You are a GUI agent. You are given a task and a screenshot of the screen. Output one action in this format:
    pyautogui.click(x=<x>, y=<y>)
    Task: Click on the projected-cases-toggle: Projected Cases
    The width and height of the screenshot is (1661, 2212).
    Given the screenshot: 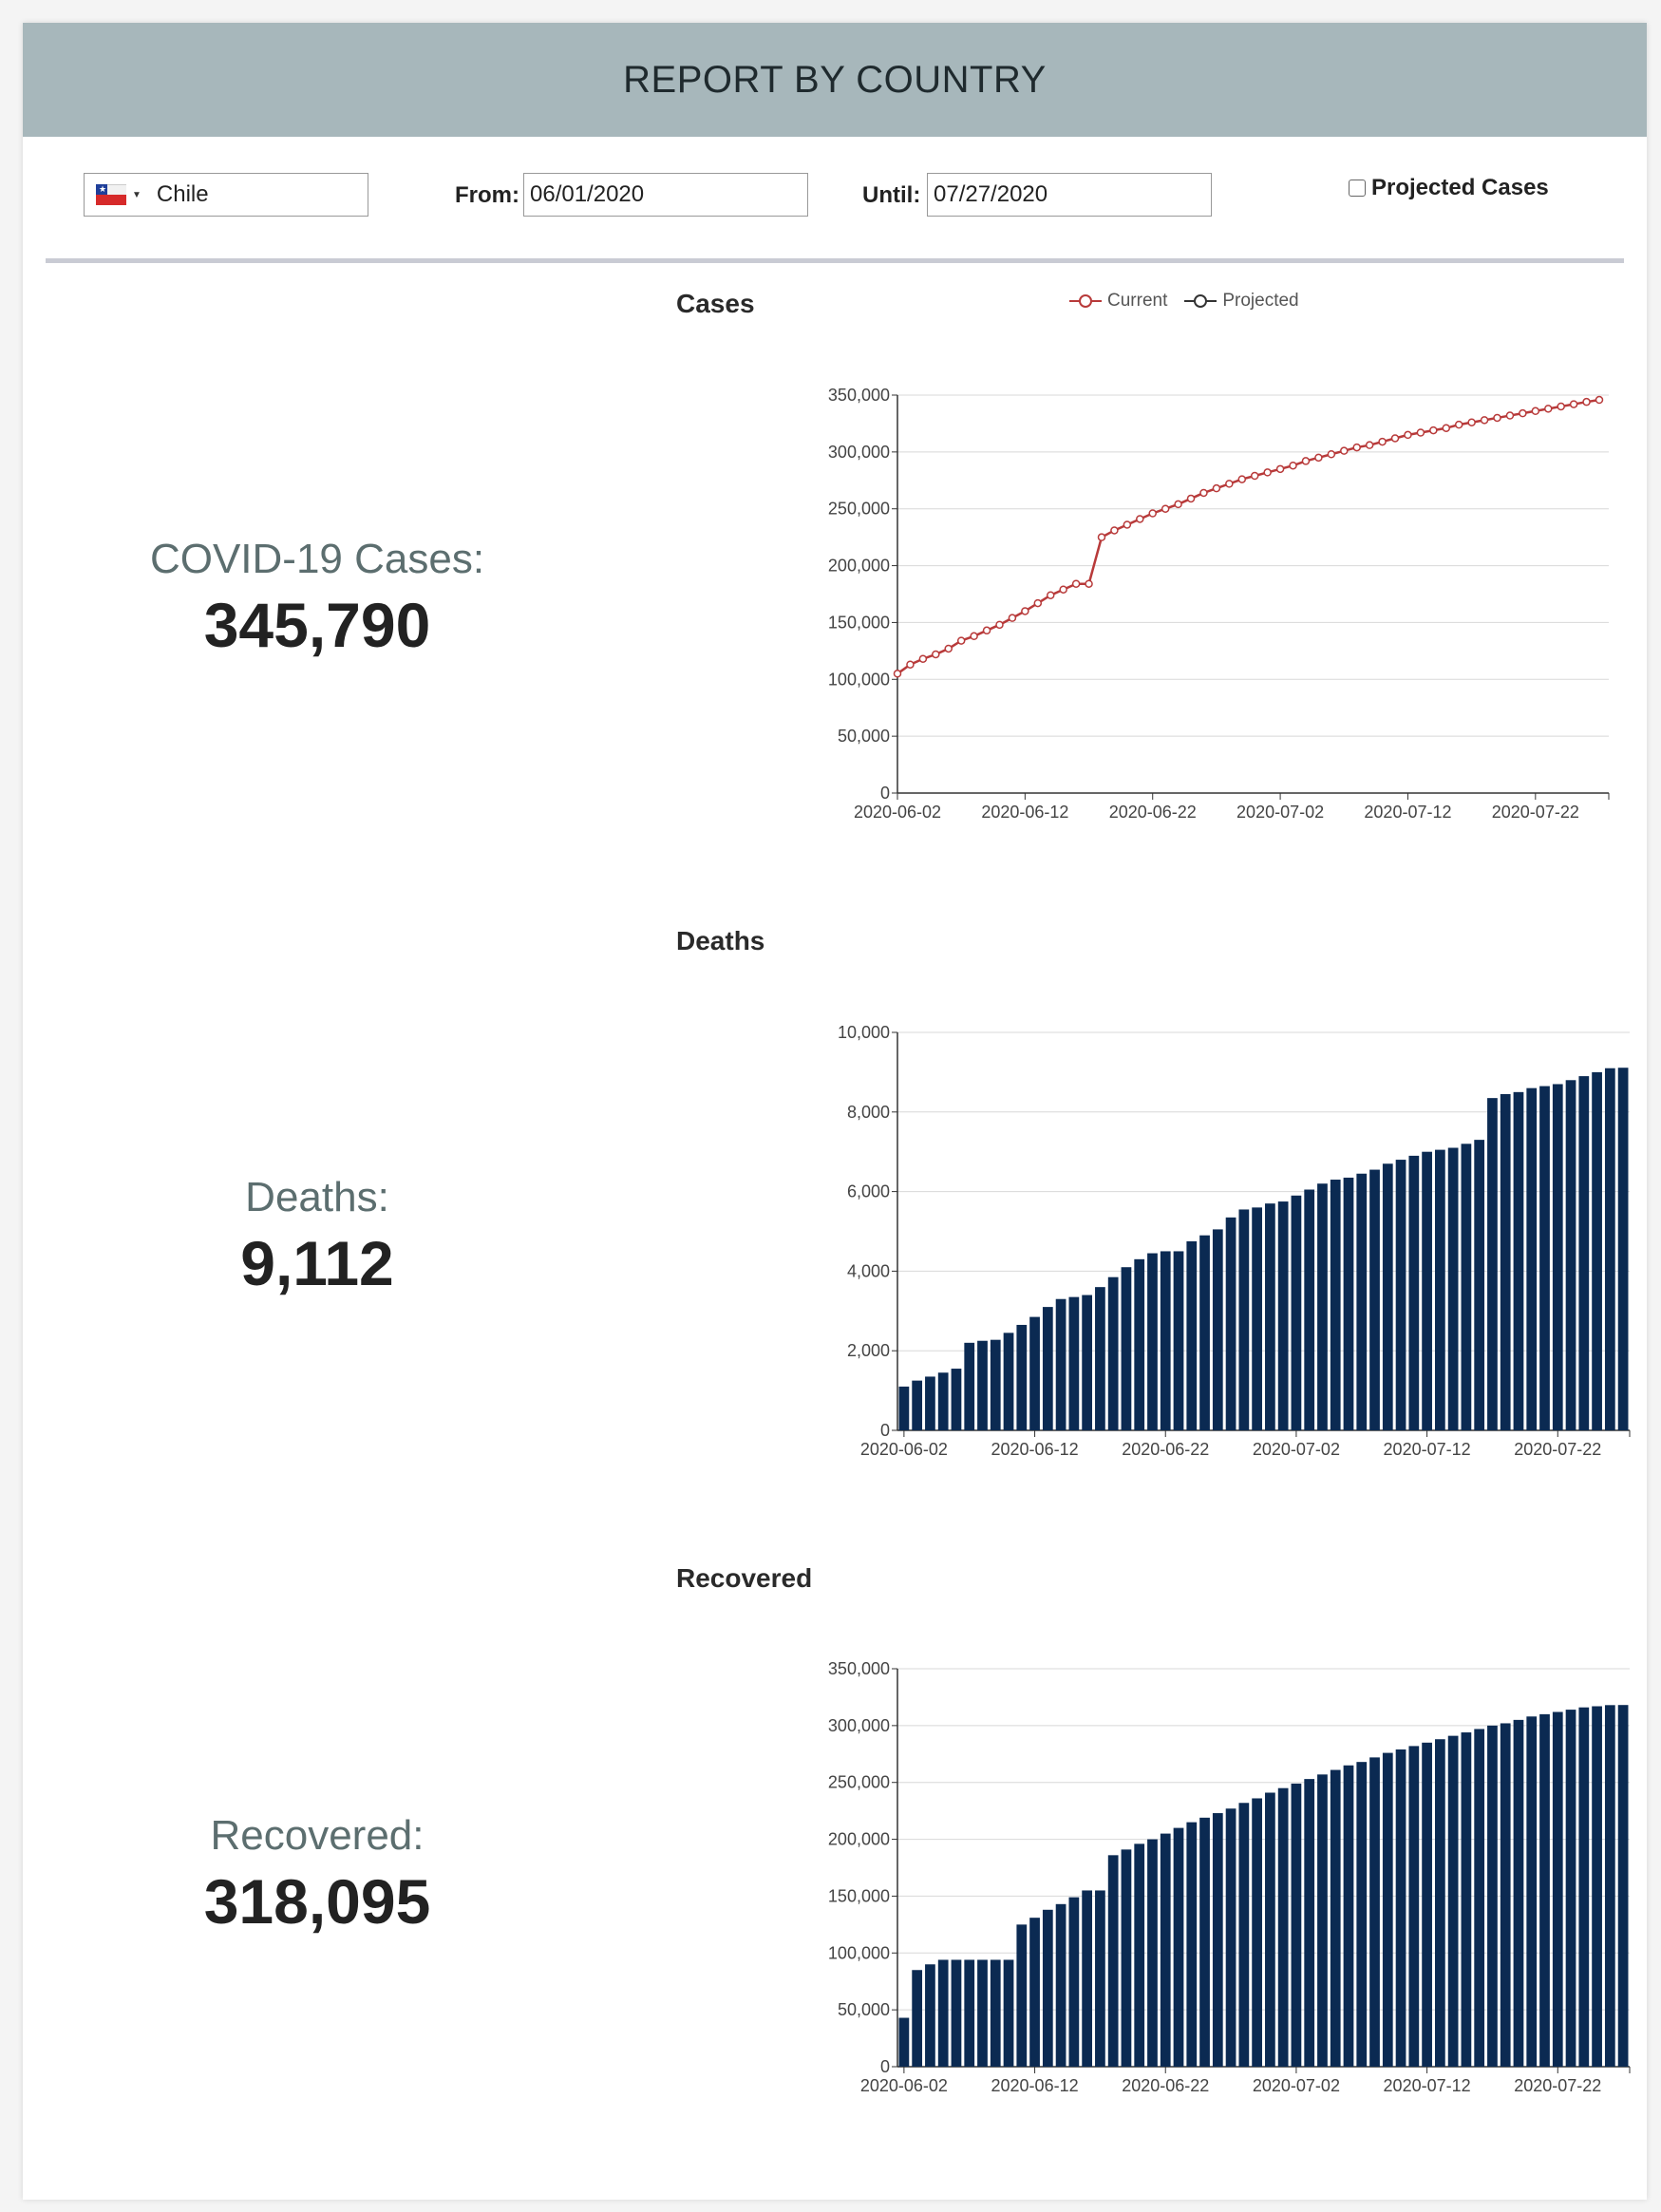 What is the action you would take?
    pyautogui.click(x=1449, y=188)
    